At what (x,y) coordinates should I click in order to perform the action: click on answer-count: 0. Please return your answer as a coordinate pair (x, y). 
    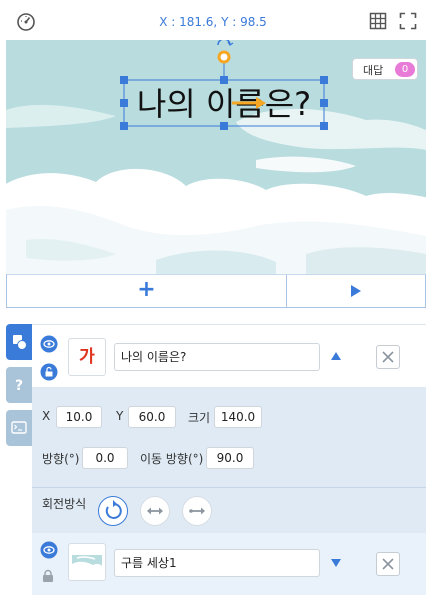
    Looking at the image, I should click on (405, 69).